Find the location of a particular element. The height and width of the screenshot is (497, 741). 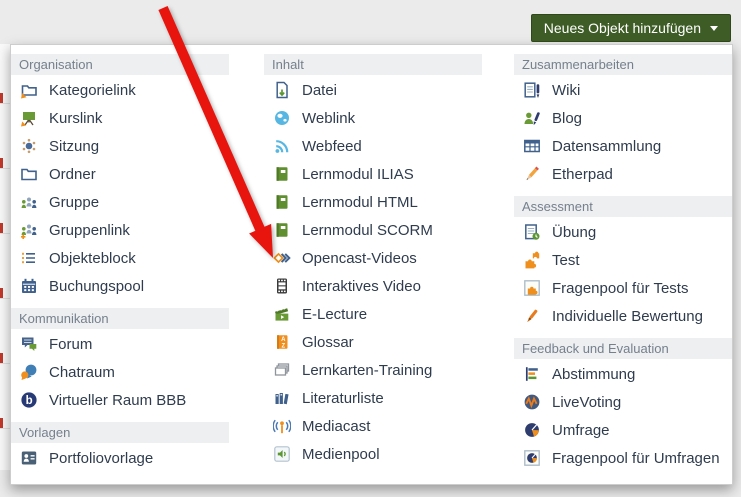

menu-item-label: LiveVoting is located at coordinates (587, 402).